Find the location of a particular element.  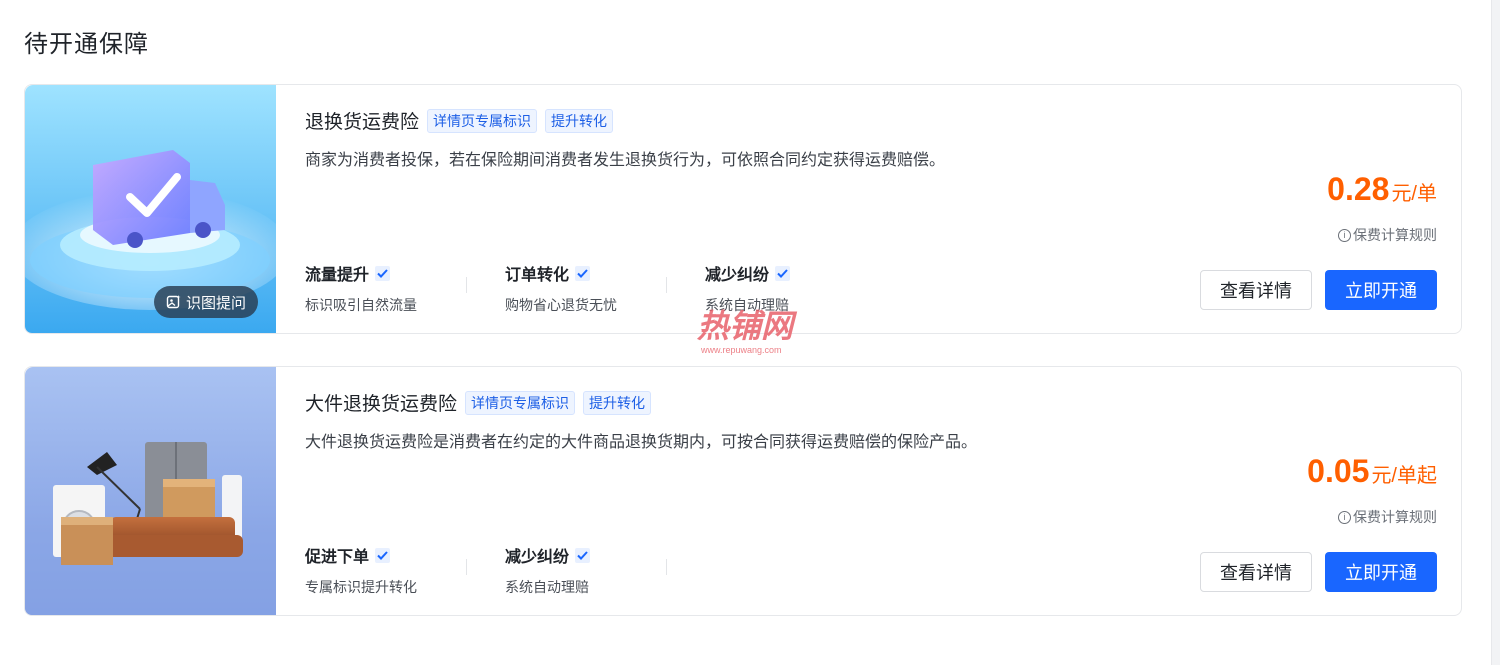

svg-text: www.repuwang.com is located at coordinates (741, 350).